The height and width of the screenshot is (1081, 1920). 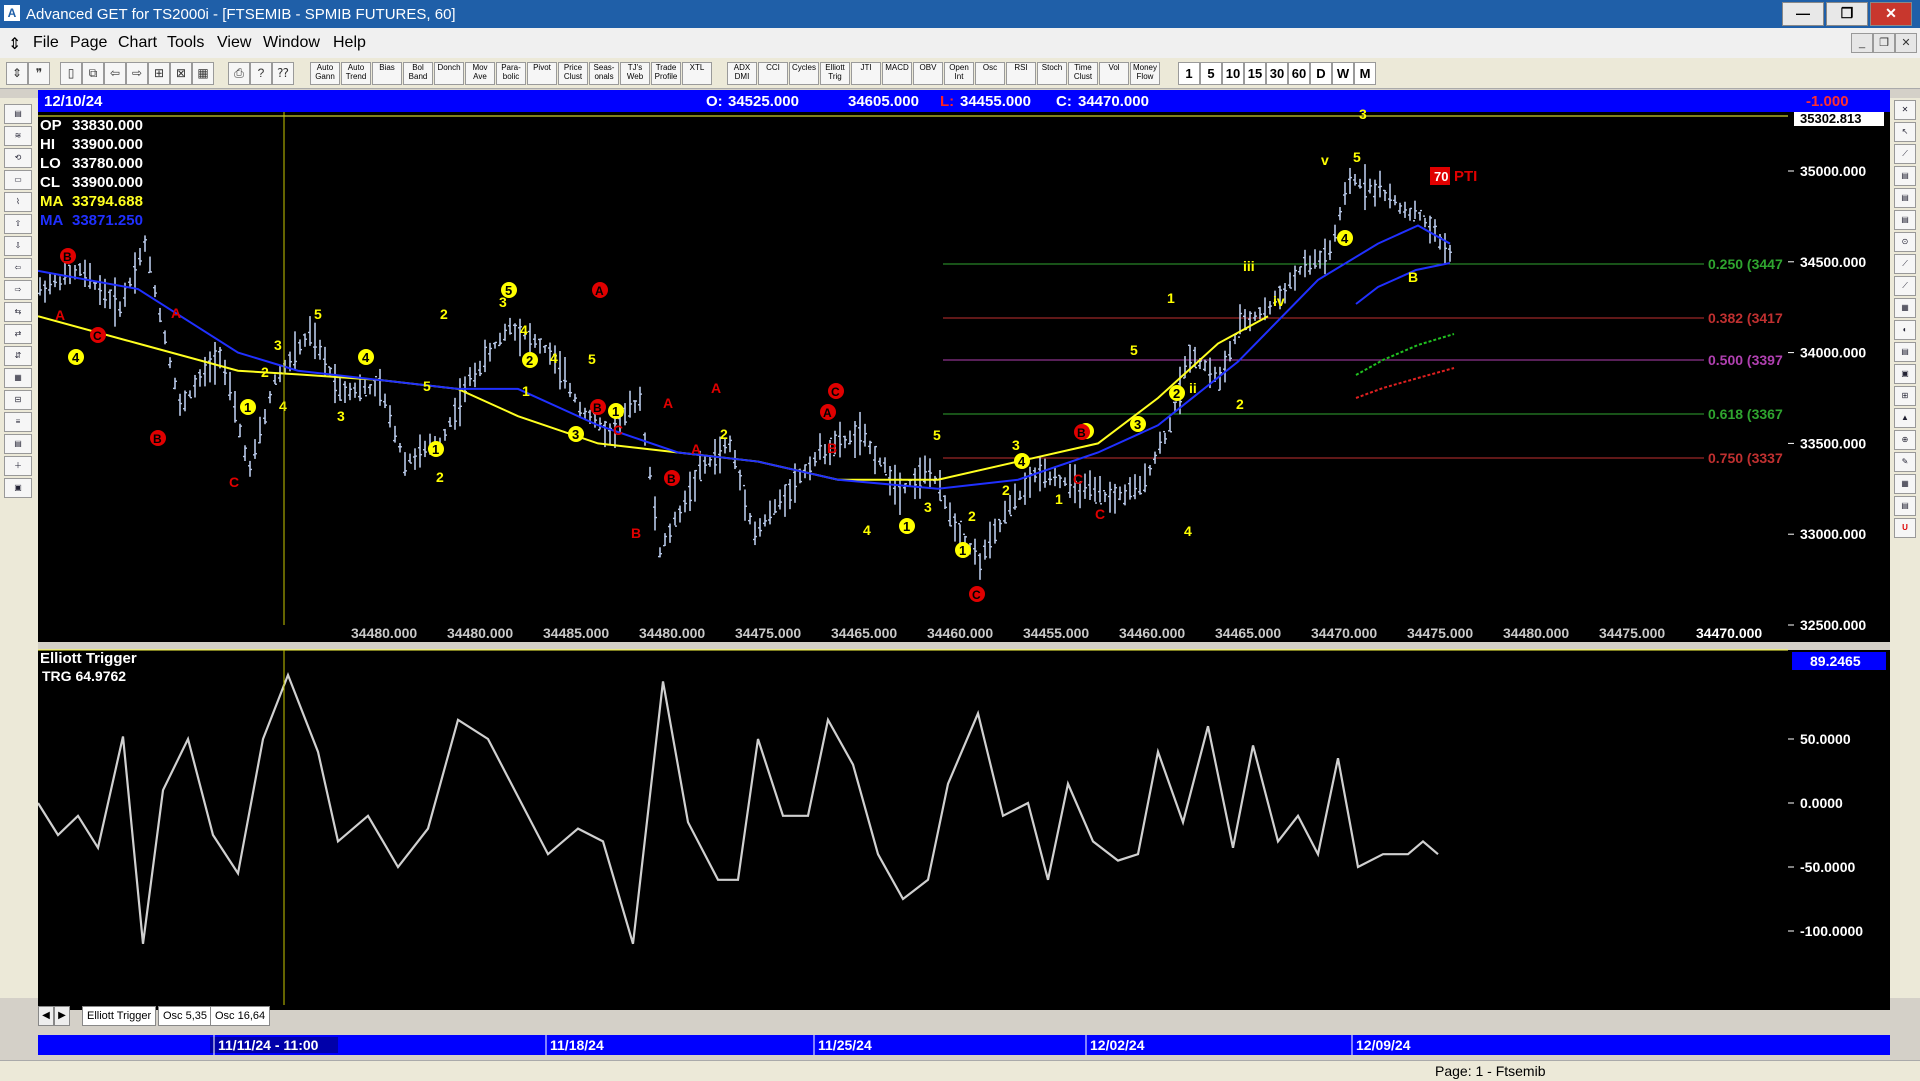 What do you see at coordinates (1862, 43) in the screenshot?
I see `mdi-minimize-button: _` at bounding box center [1862, 43].